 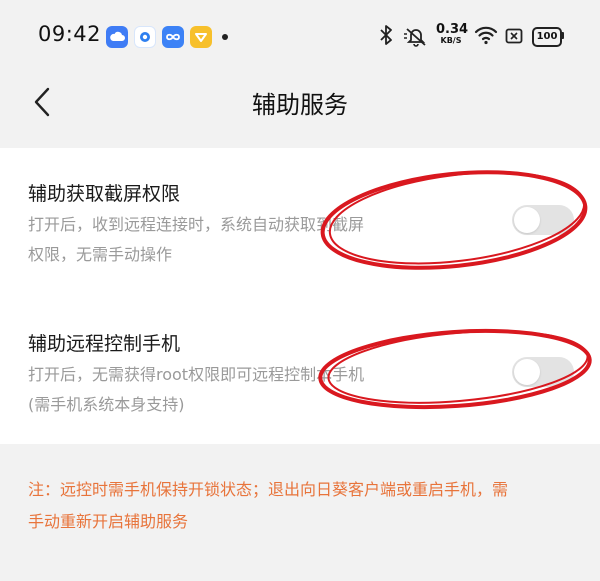 What do you see at coordinates (70, 34) in the screenshot?
I see `status-time: 09:42` at bounding box center [70, 34].